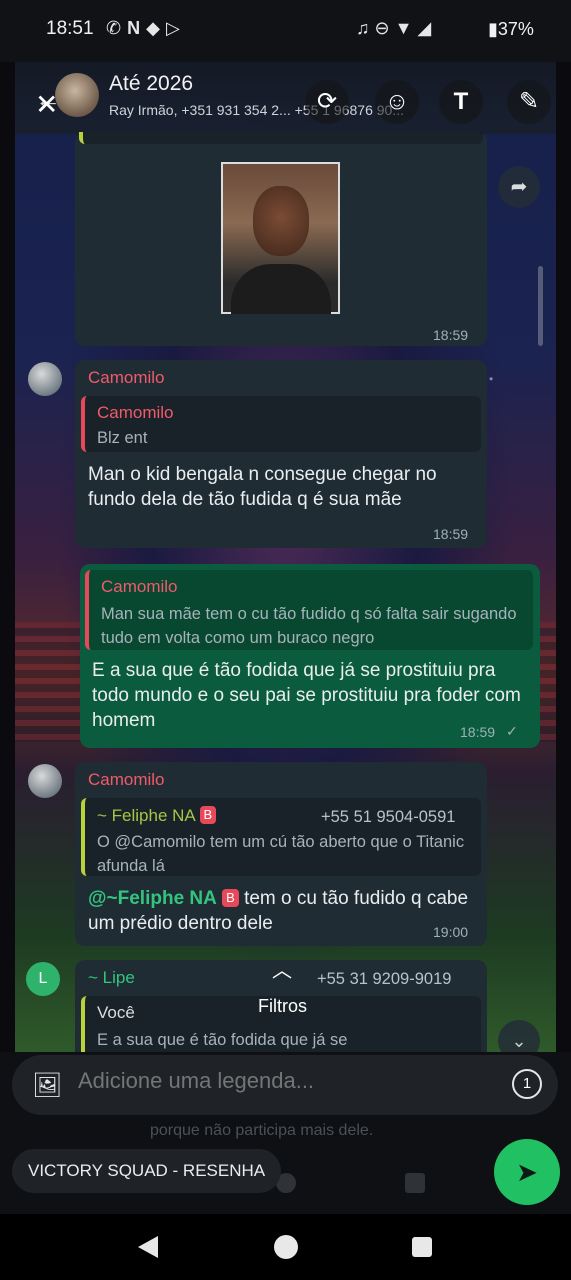 This screenshot has height=1280, width=571. What do you see at coordinates (461, 102) in the screenshot?
I see `text-icon: T` at bounding box center [461, 102].